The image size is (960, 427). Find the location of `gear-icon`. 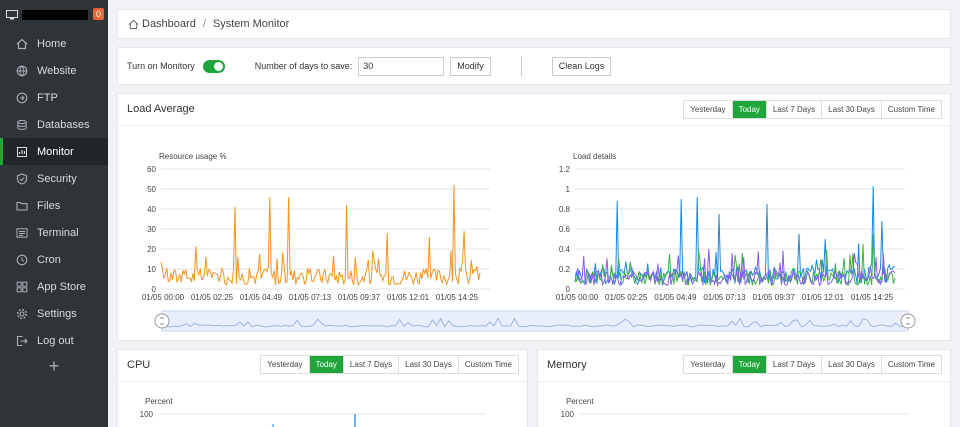

gear-icon is located at coordinates (22, 314).